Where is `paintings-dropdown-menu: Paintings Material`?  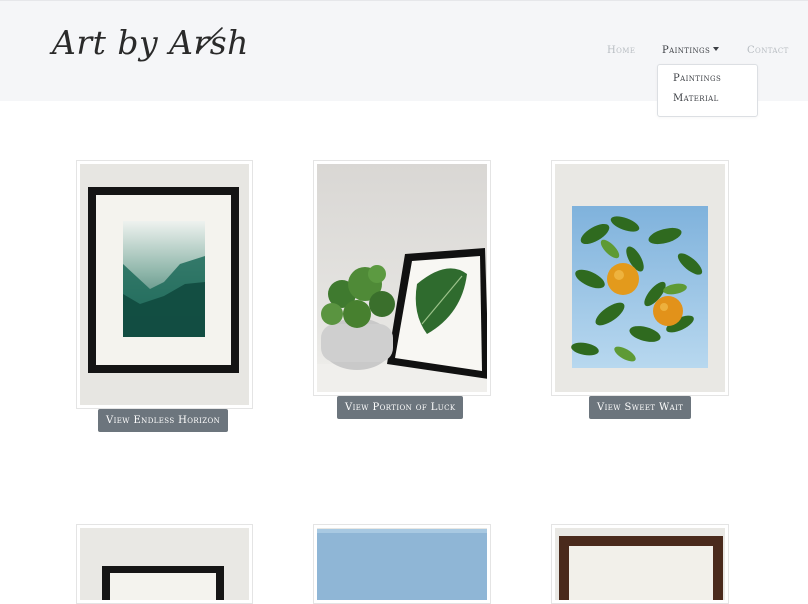 paintings-dropdown-menu: Paintings Material is located at coordinates (707, 90).